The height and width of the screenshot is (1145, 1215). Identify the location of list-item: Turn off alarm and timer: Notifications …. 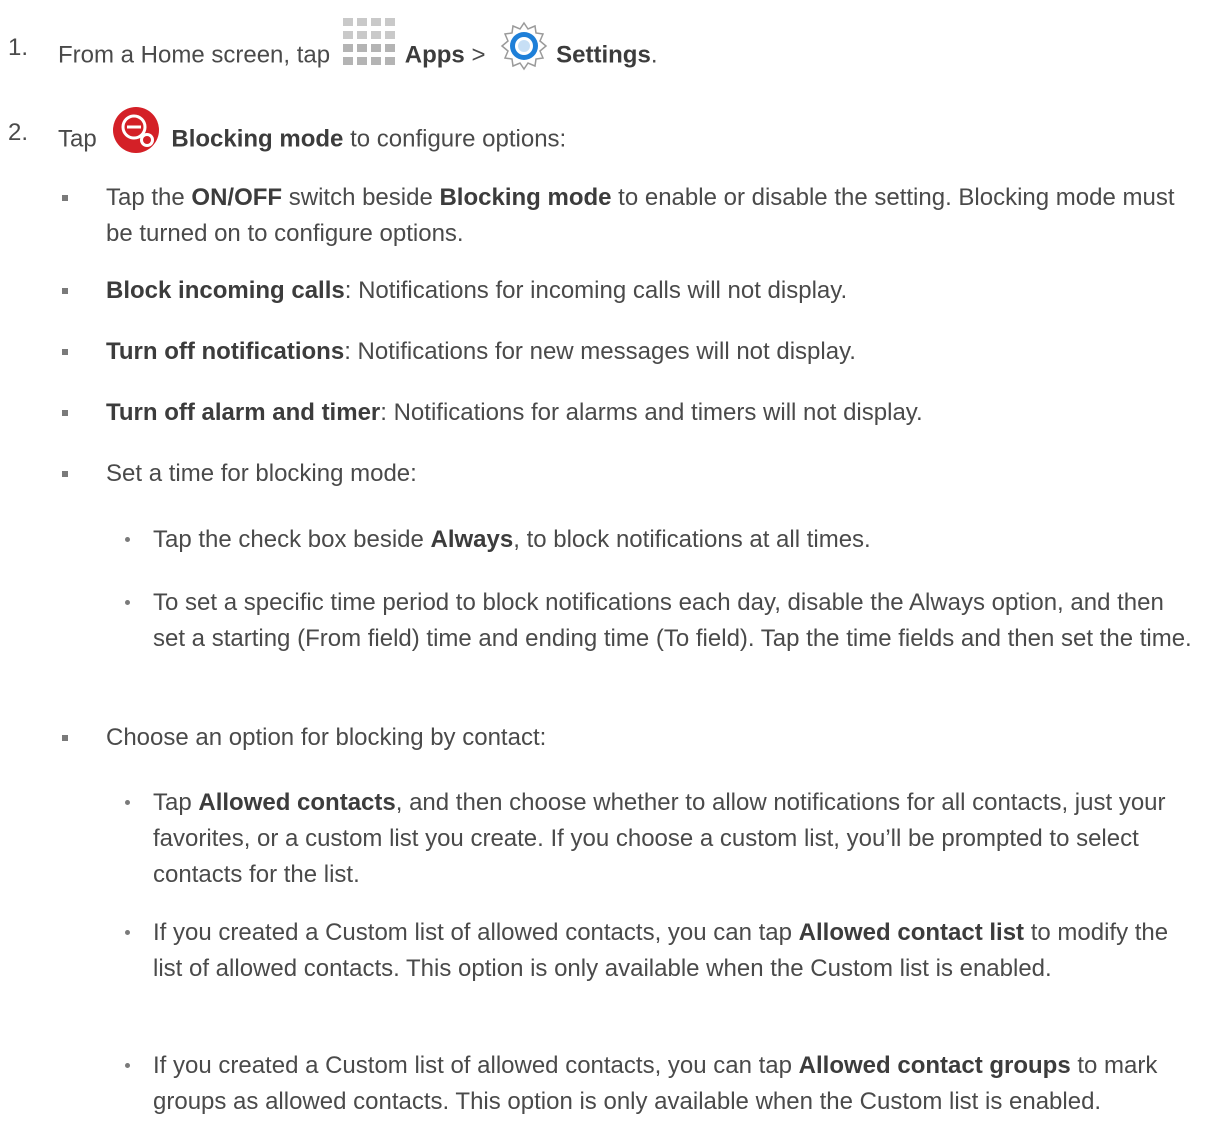
(646, 413).